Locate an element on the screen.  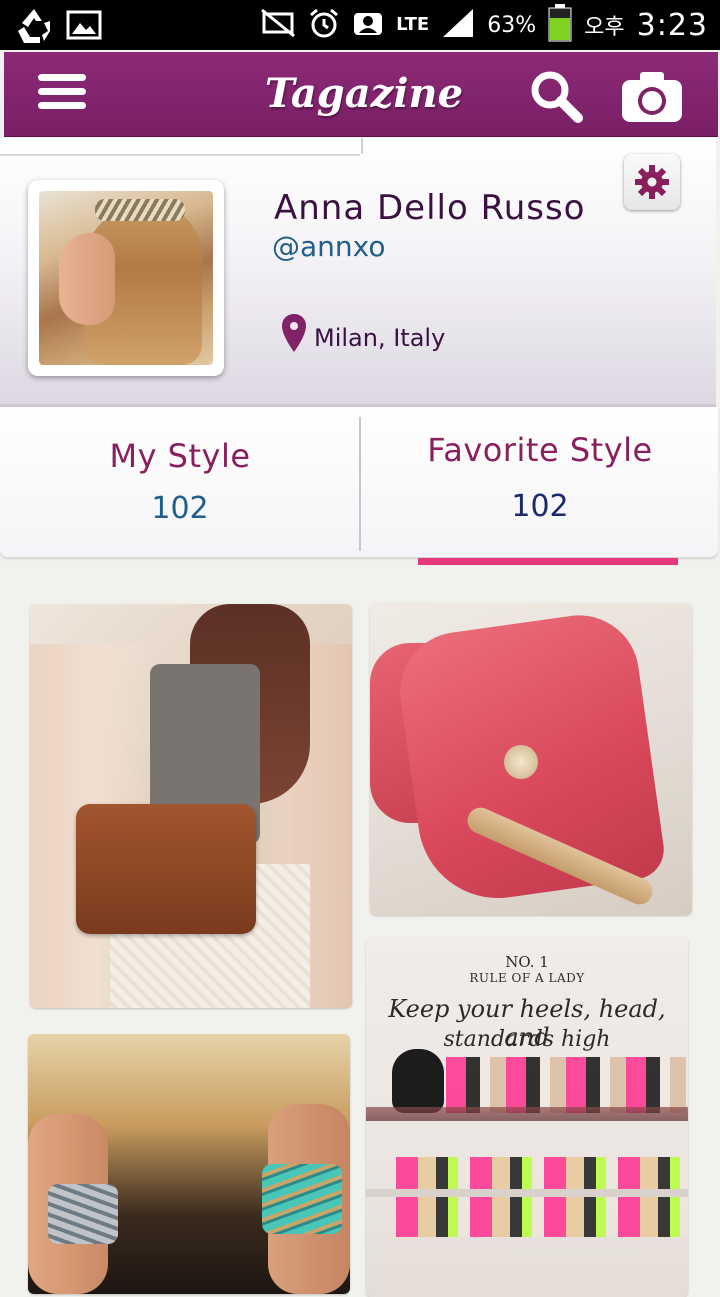
poster-rule: RULE OF A LADY is located at coordinates (527, 978).